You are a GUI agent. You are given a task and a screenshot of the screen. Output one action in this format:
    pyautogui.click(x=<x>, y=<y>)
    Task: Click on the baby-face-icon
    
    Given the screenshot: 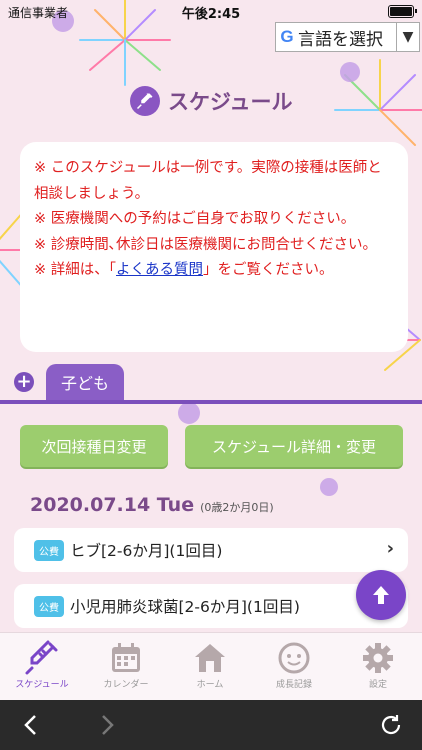 What is the action you would take?
    pyautogui.click(x=294, y=658)
    